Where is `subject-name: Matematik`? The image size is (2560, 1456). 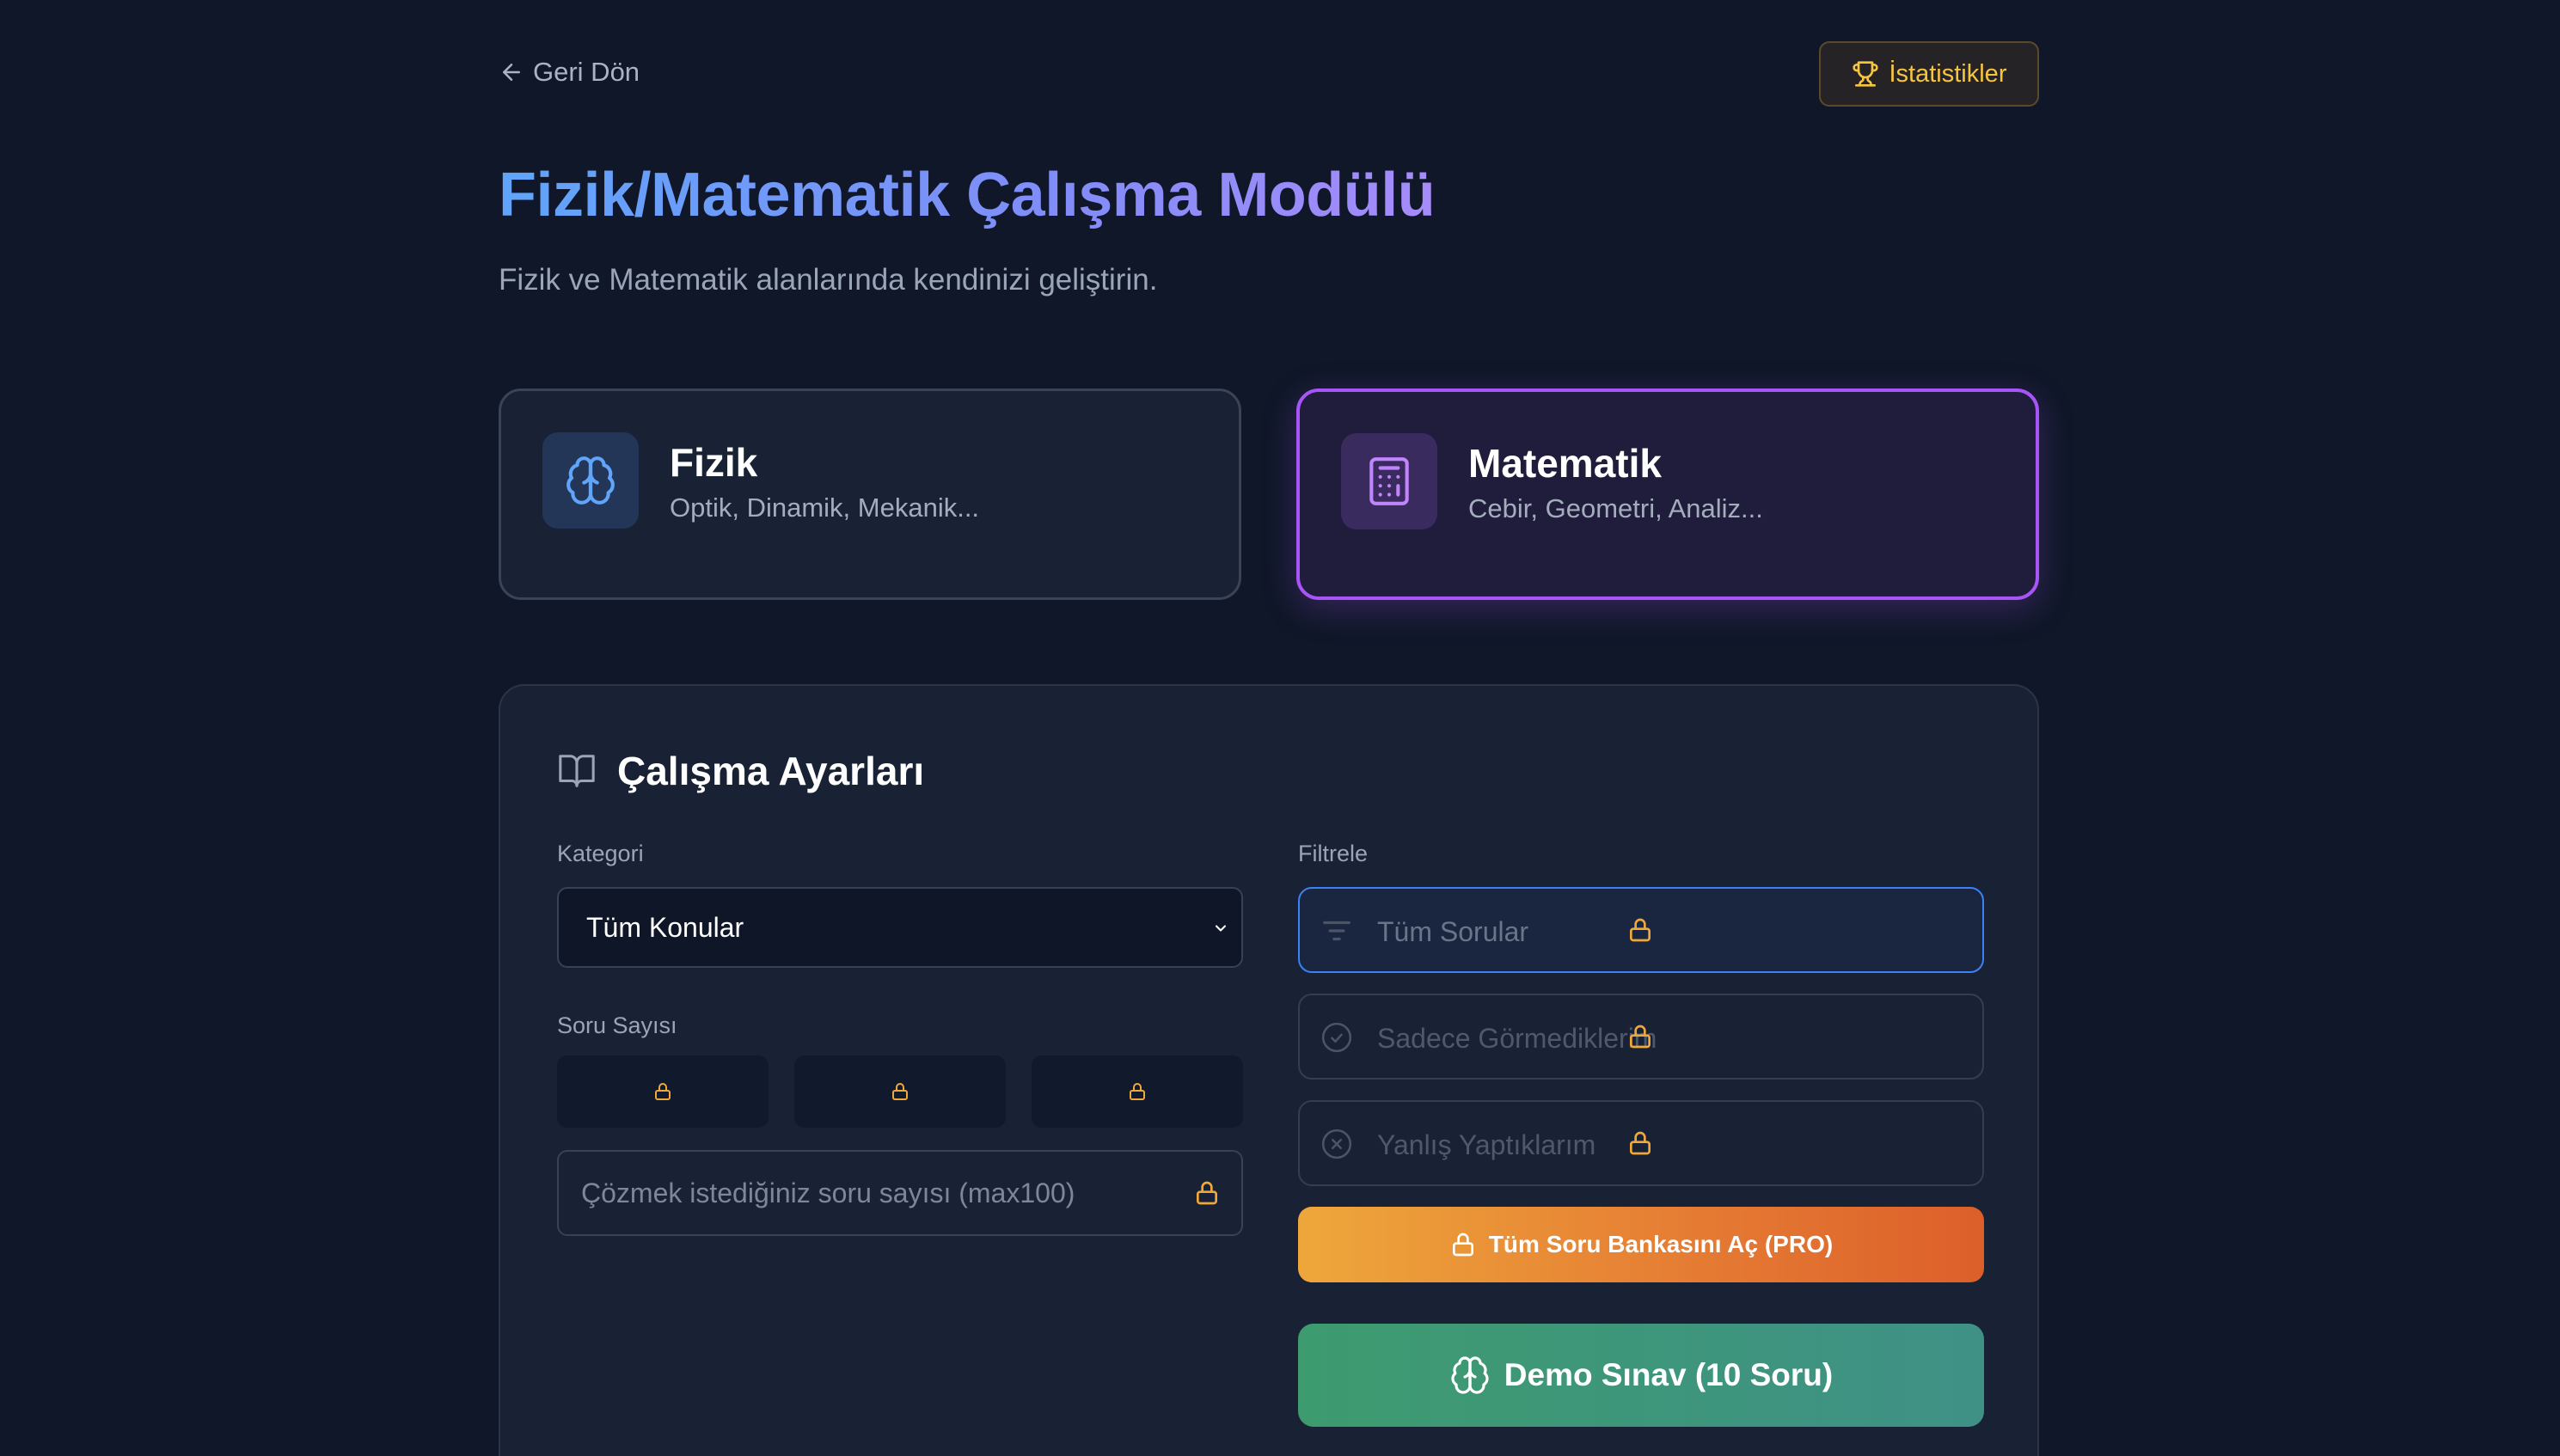
subject-name: Matematik is located at coordinates (1565, 463).